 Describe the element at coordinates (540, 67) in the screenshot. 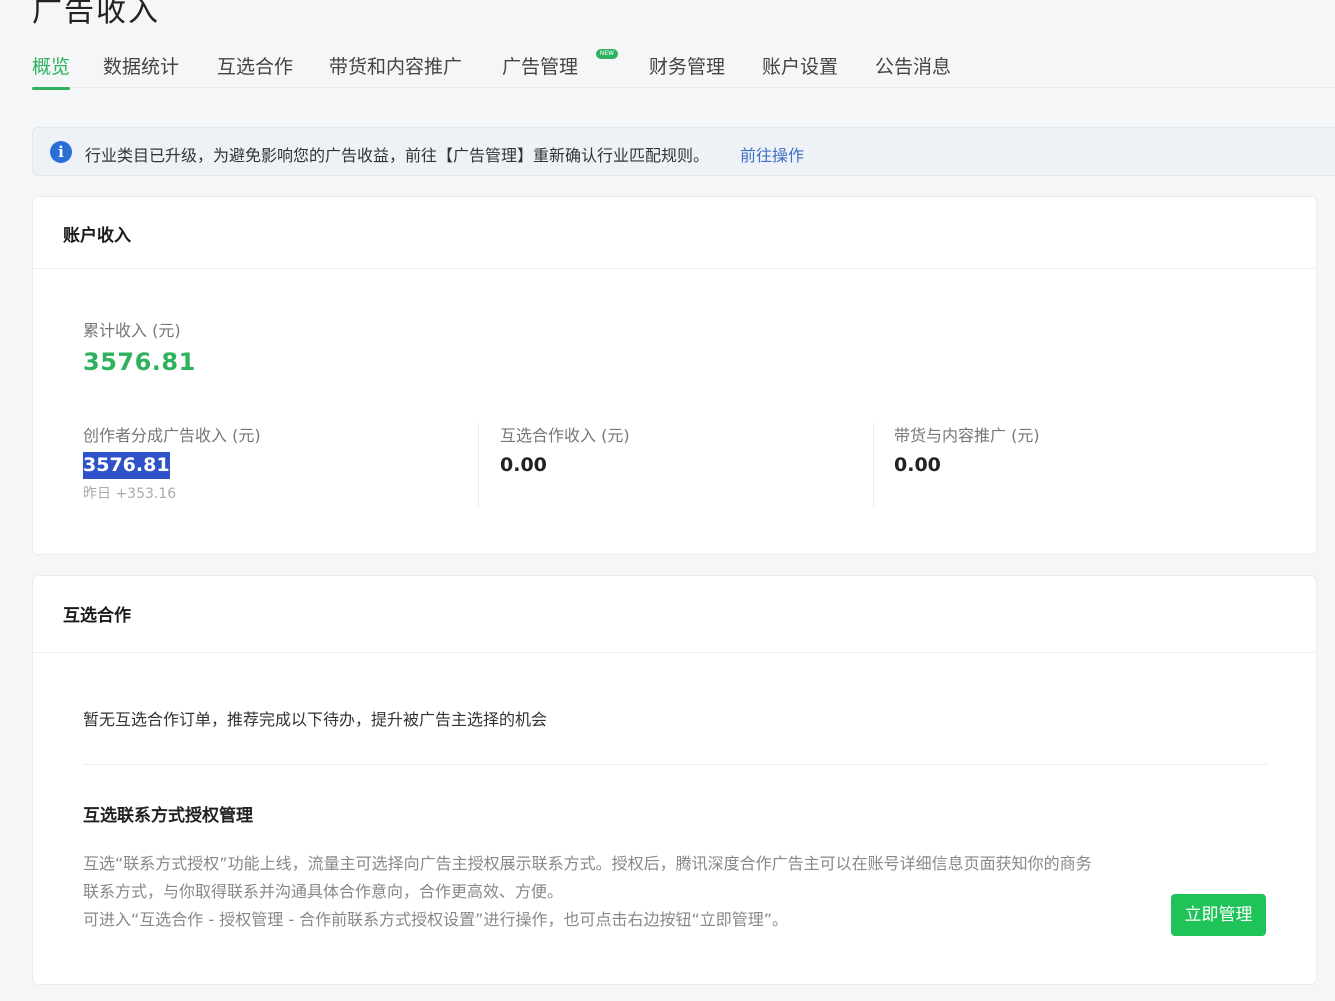

I see `tab-ad-management-label: 广告管理` at that location.